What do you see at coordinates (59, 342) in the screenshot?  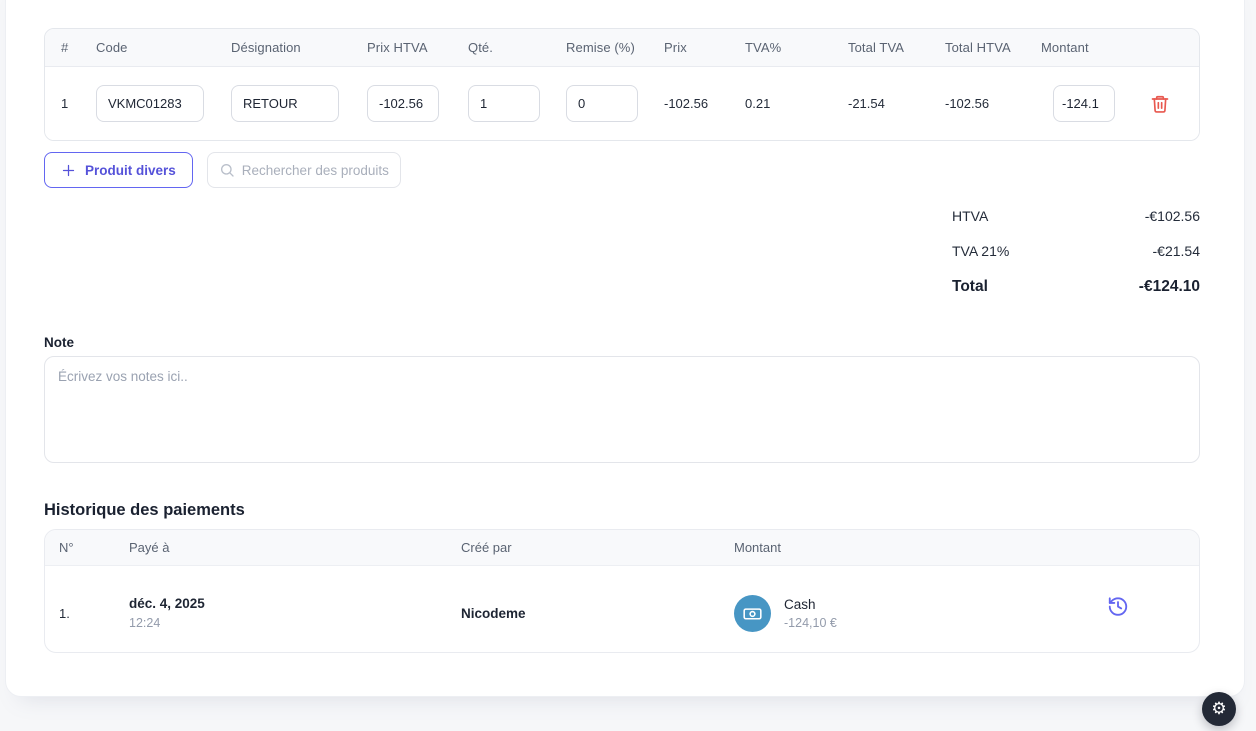 I see `note-label: Note` at bounding box center [59, 342].